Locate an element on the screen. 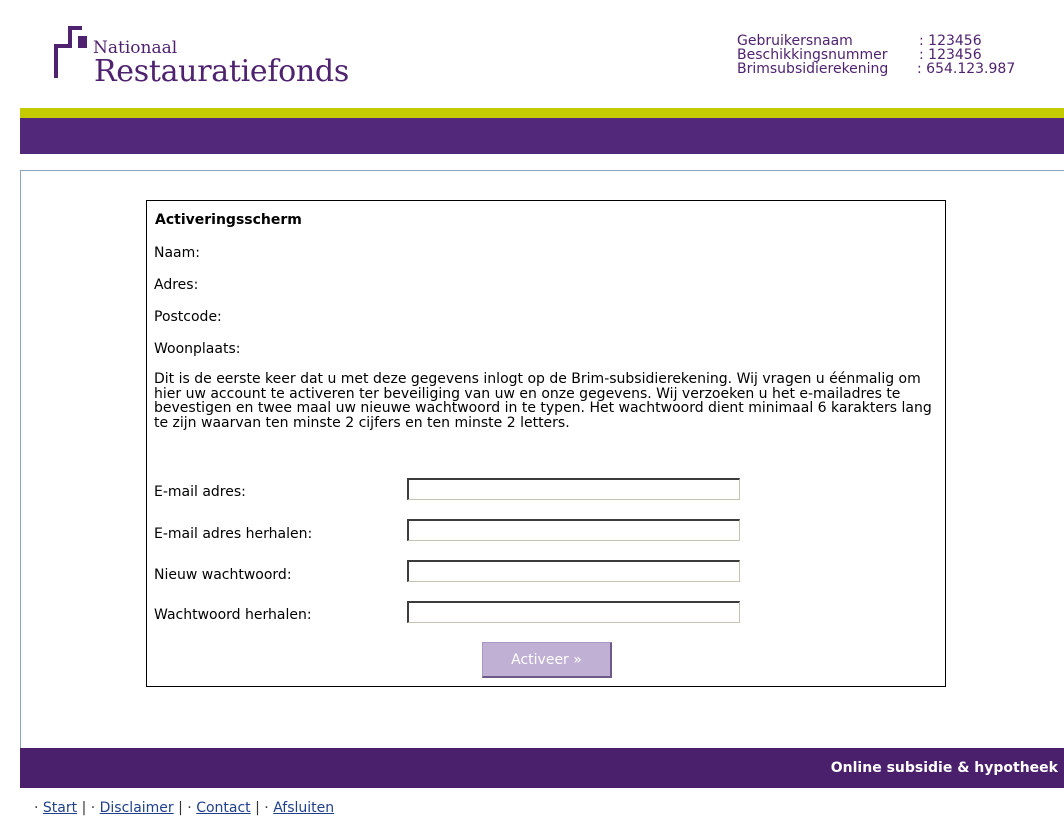 The width and height of the screenshot is (1064, 822). password-repeat-field is located at coordinates (573, 612).